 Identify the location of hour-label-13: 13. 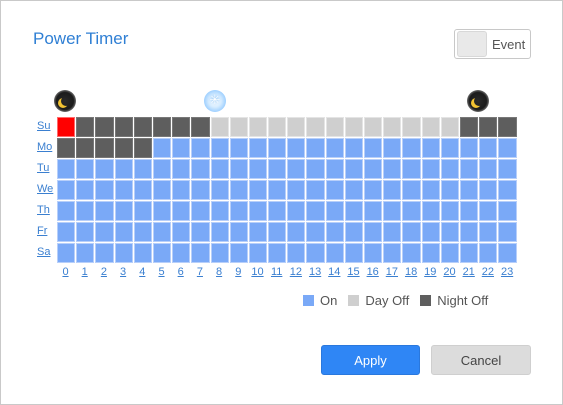
(315, 272).